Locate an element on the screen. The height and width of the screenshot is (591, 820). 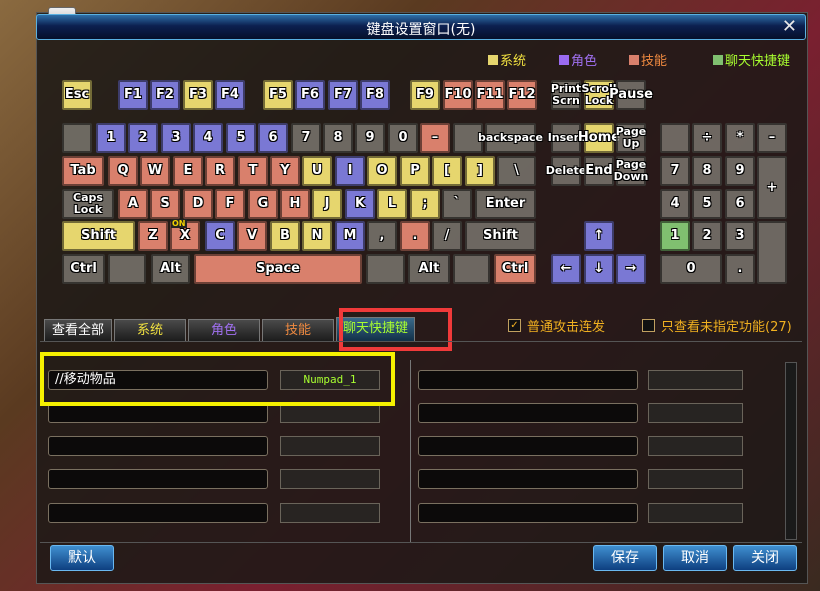
key-→: → is located at coordinates (631, 269).